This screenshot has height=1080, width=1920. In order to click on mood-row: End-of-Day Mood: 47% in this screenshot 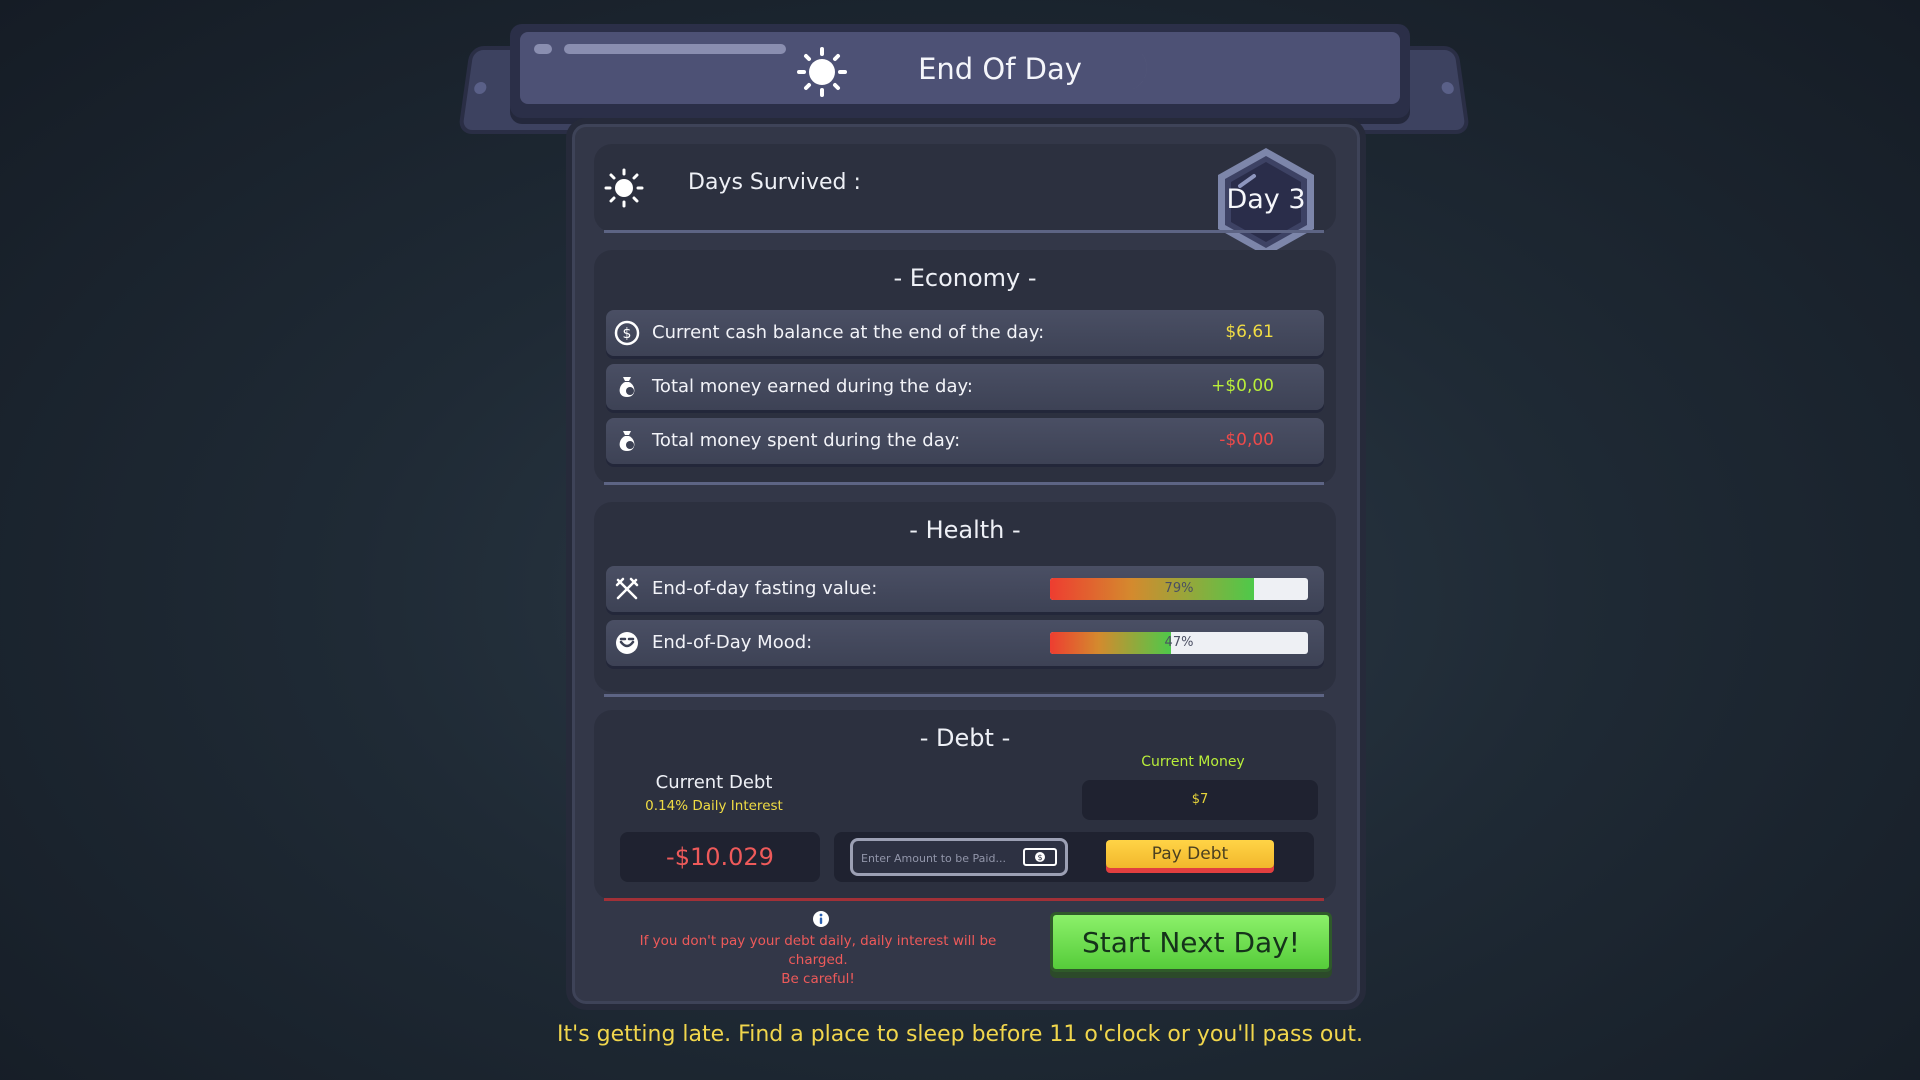, I will do `click(965, 643)`.